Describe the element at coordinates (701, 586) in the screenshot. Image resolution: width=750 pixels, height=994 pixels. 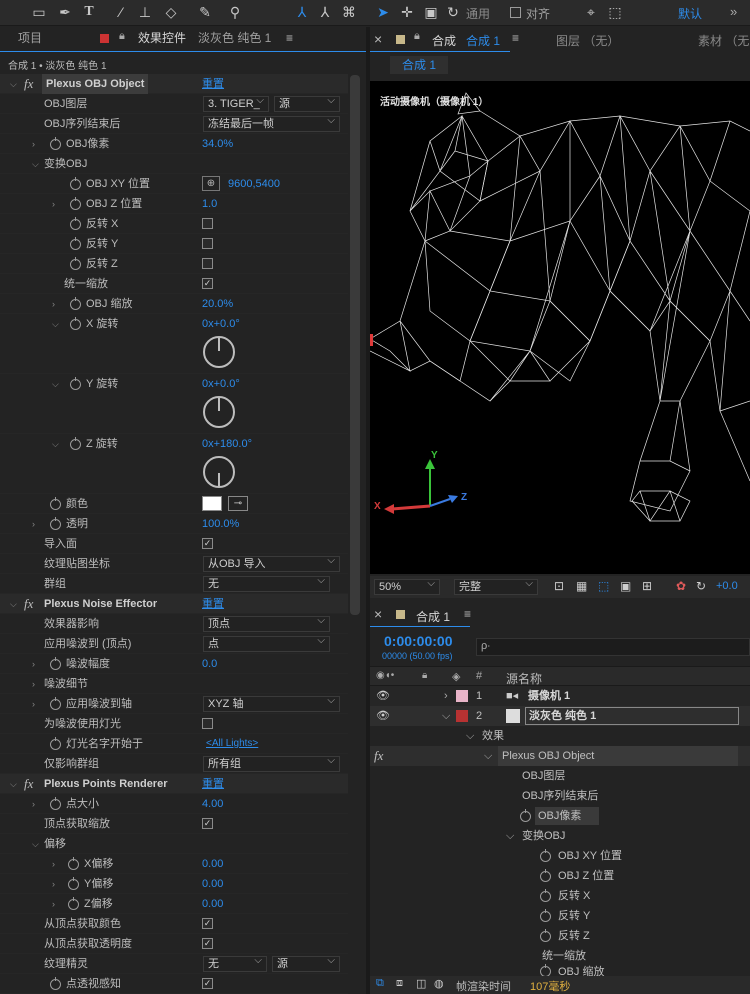
I see `reset-exposure-icon: ↻` at that location.